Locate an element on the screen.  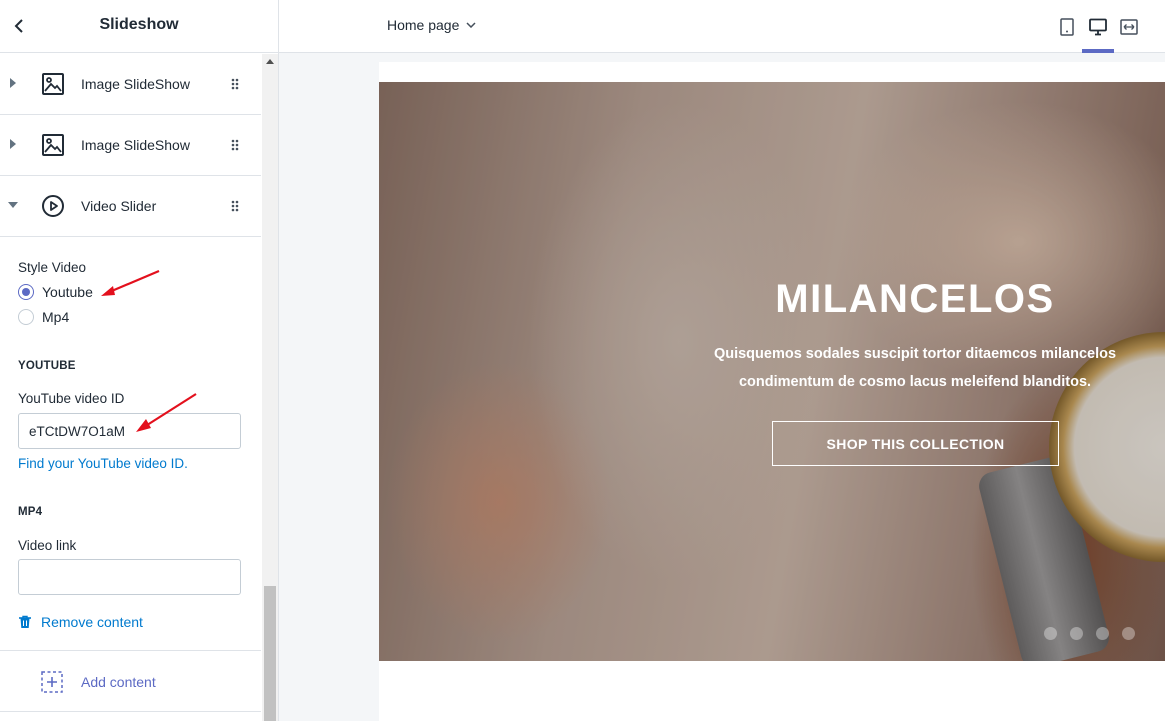
scroll-thumb is located at coordinates (270, 653).